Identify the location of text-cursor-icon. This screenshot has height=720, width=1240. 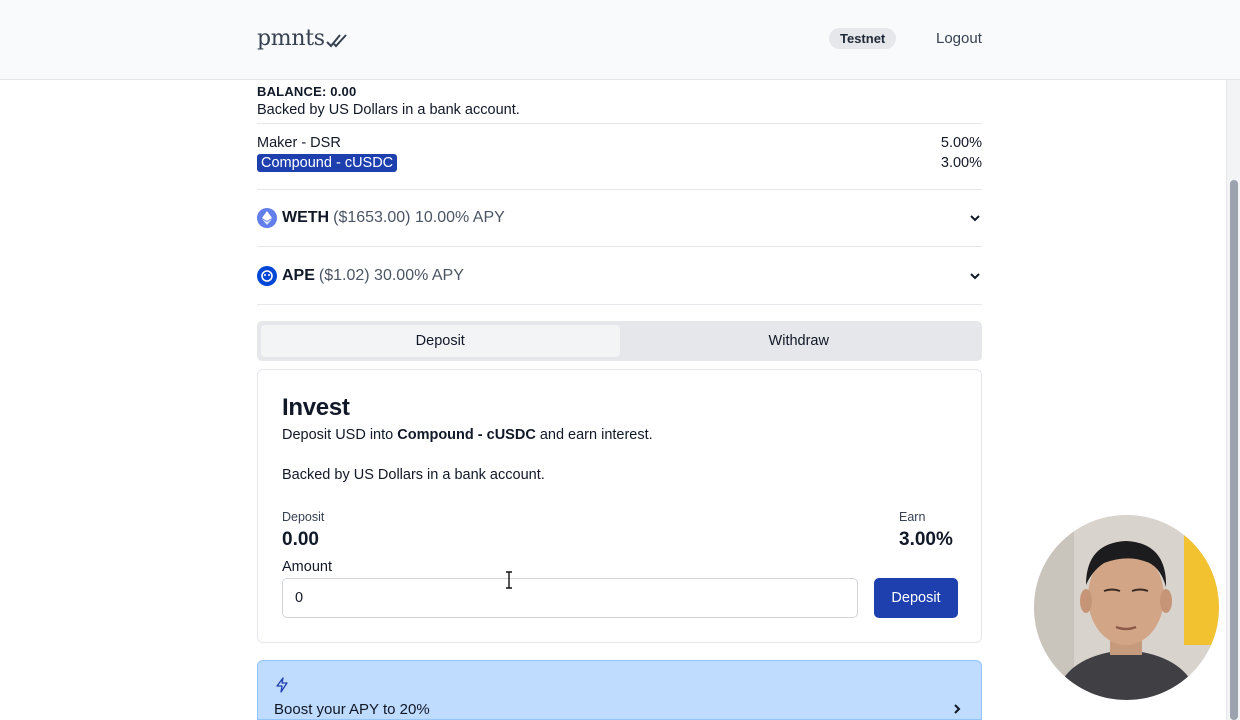
(509, 580).